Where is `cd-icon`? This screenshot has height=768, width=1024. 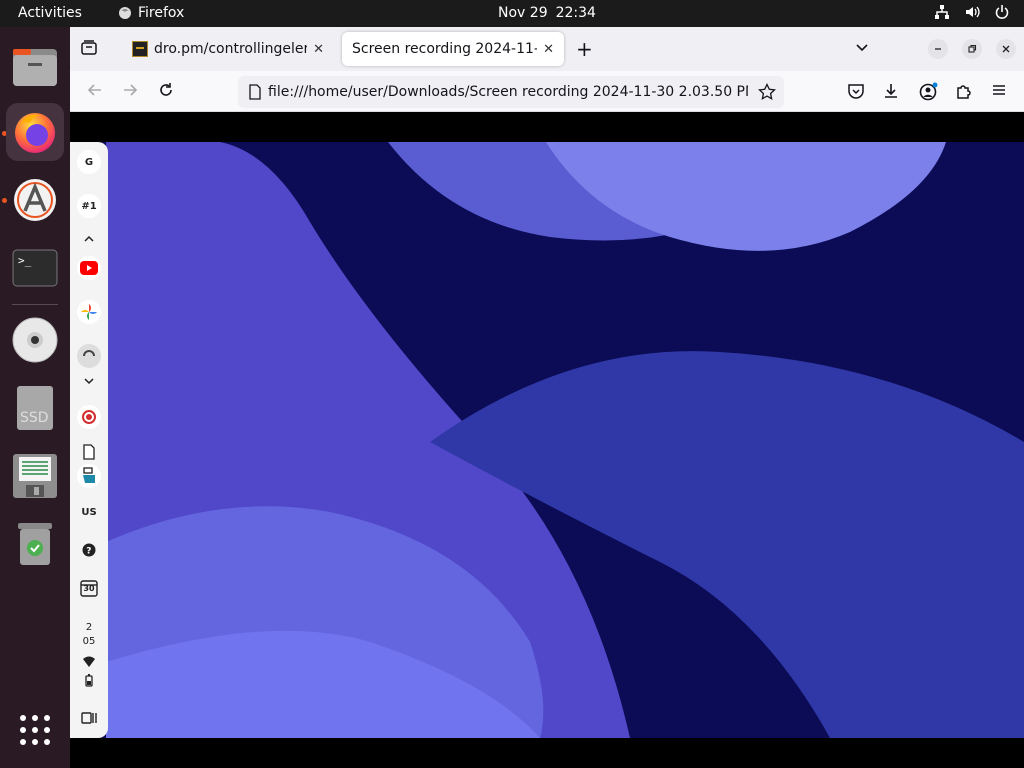
cd-icon is located at coordinates (35, 340).